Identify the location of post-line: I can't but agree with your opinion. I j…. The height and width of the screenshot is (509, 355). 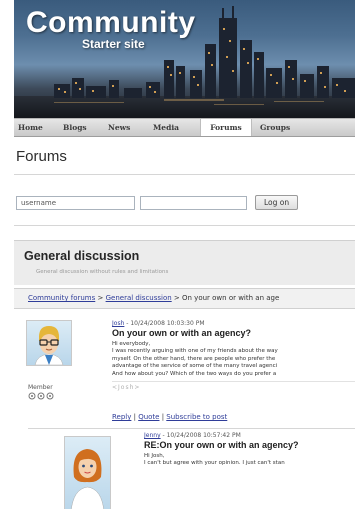
(214, 463).